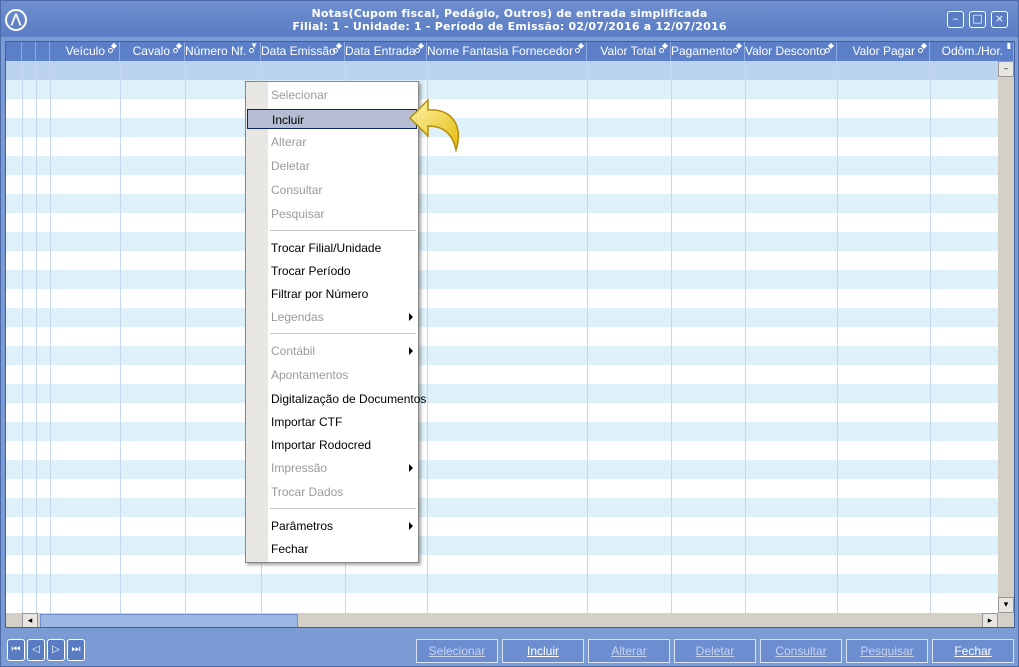 This screenshot has width=1019, height=667. Describe the element at coordinates (332, 142) in the screenshot. I see `menu-item-alterar: Alterar` at that location.